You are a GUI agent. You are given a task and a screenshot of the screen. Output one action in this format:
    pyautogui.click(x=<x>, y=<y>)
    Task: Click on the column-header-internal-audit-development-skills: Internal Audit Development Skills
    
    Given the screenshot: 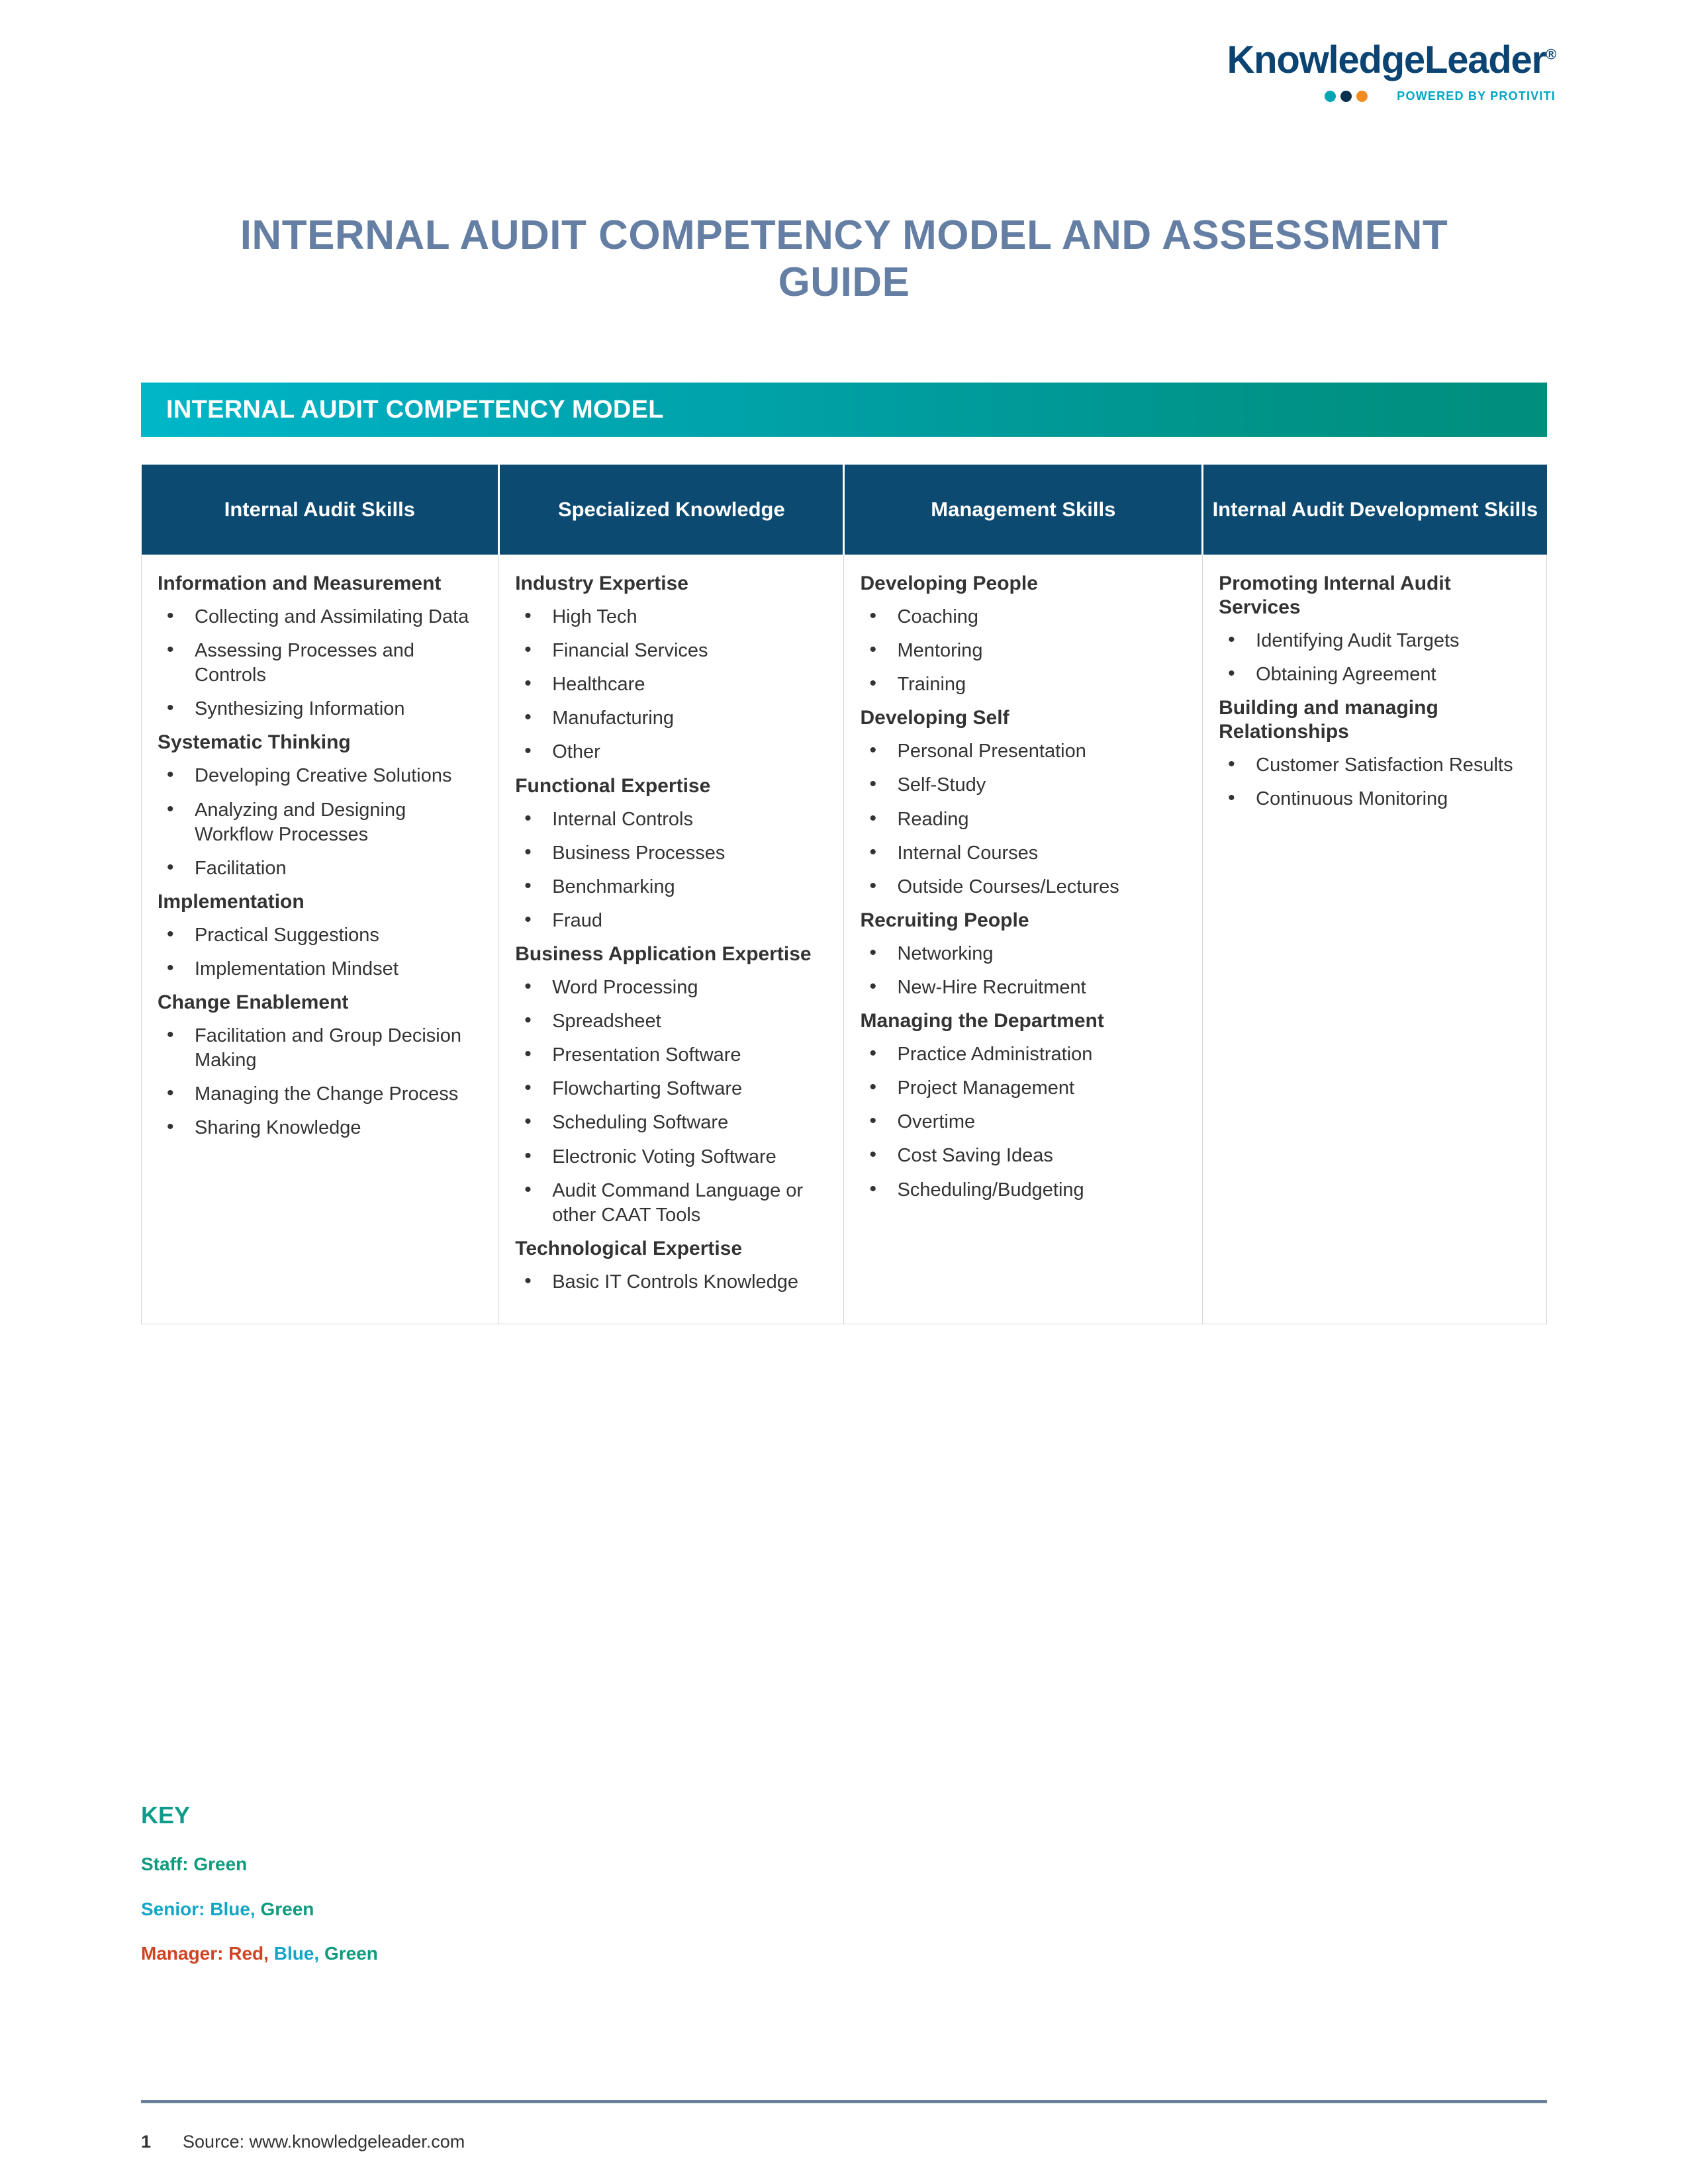 What is the action you would take?
    pyautogui.click(x=1374, y=510)
    